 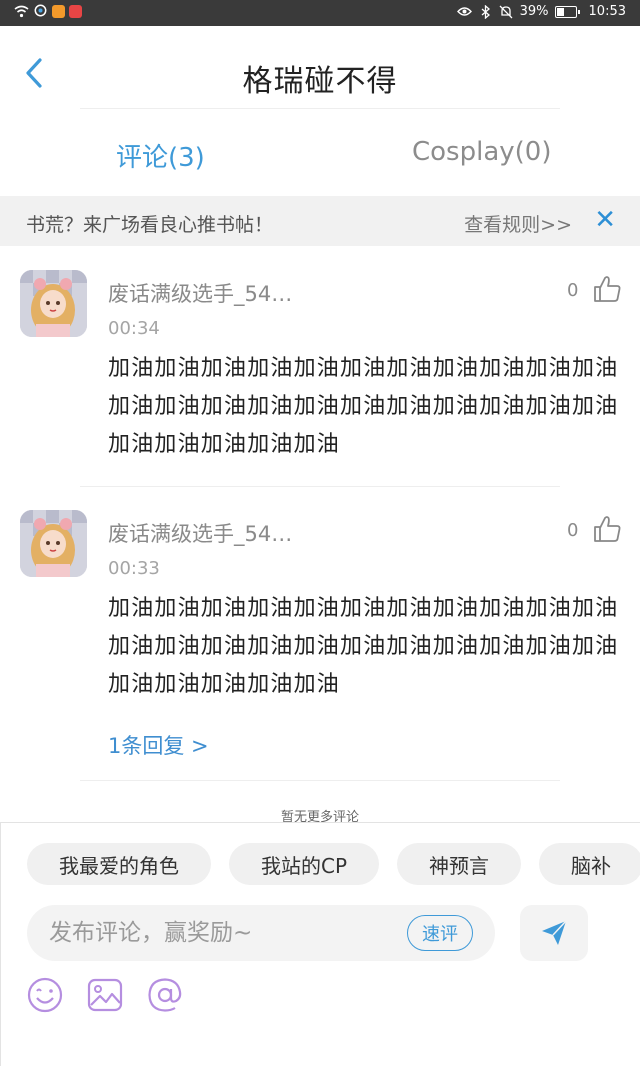 I want to click on comment-input-box: 速评, so click(x=261, y=933).